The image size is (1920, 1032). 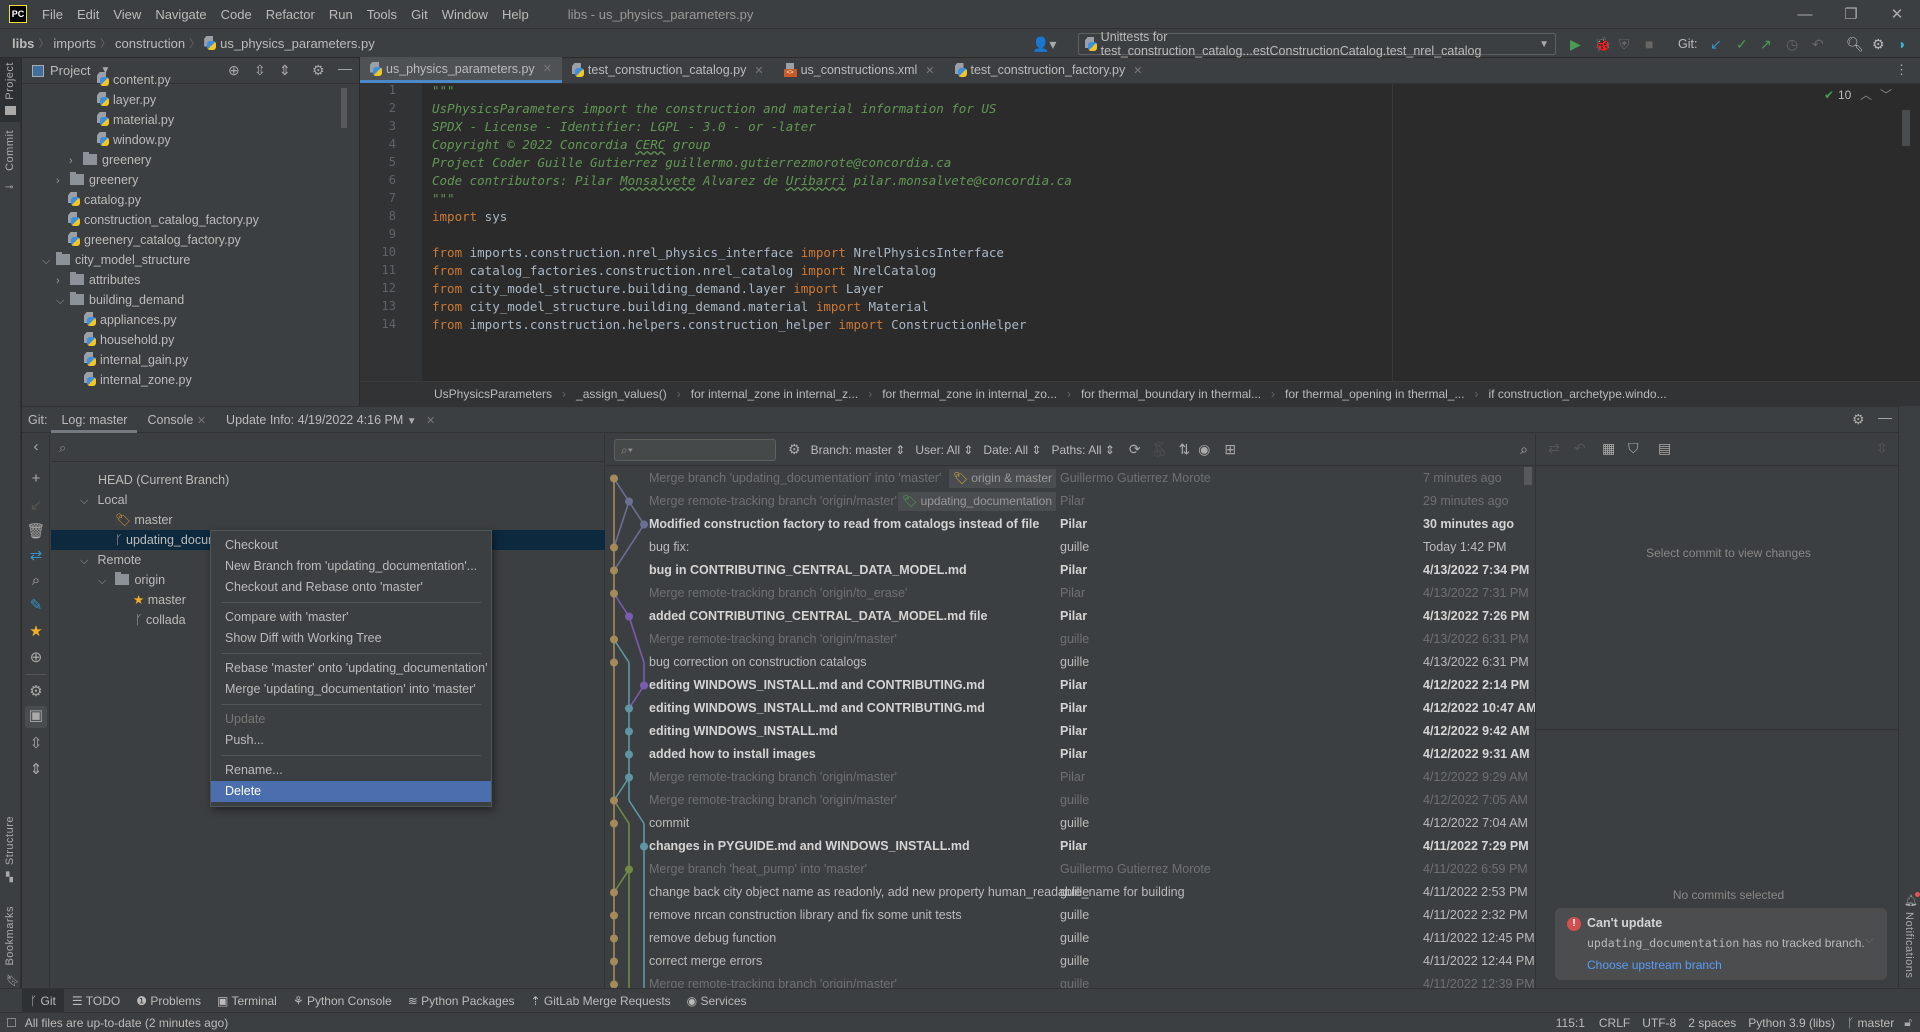 I want to click on menu-refactor: Refactor, so click(x=290, y=14).